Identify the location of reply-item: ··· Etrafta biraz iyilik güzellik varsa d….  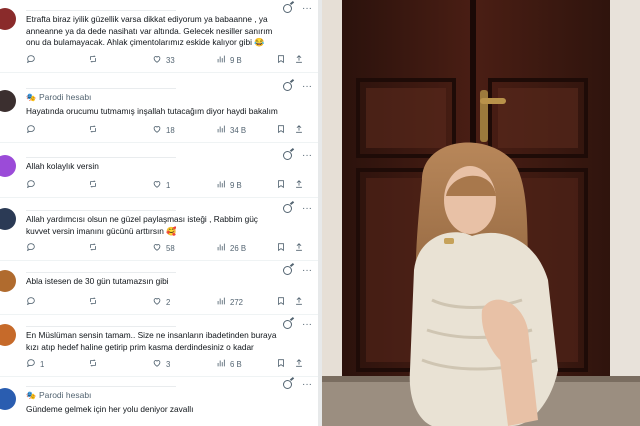
(159, 36).